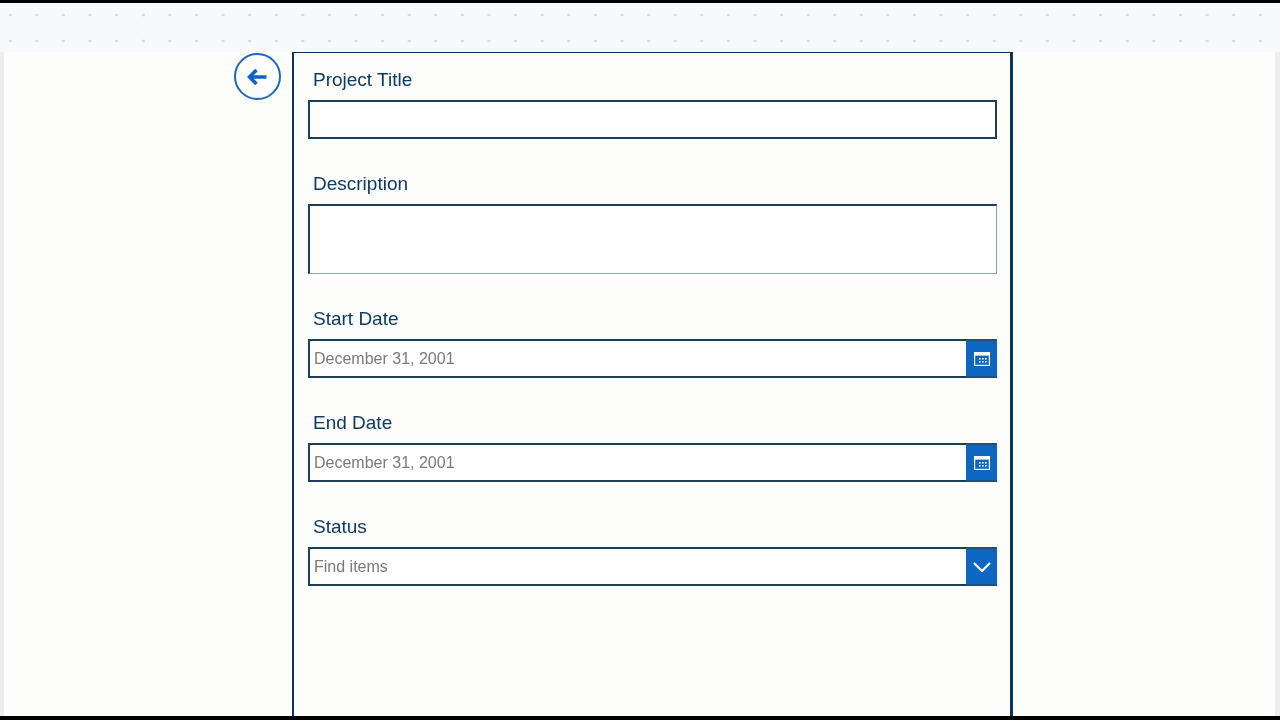 This screenshot has width=1280, height=720. Describe the element at coordinates (652, 239) in the screenshot. I see `text-area` at that location.